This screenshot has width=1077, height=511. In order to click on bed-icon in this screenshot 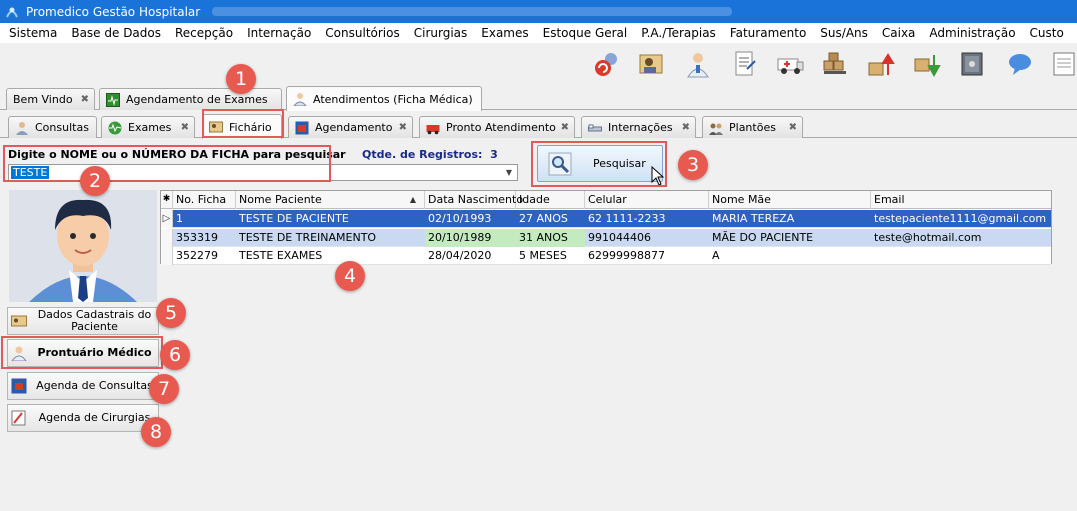, I will do `click(595, 127)`.